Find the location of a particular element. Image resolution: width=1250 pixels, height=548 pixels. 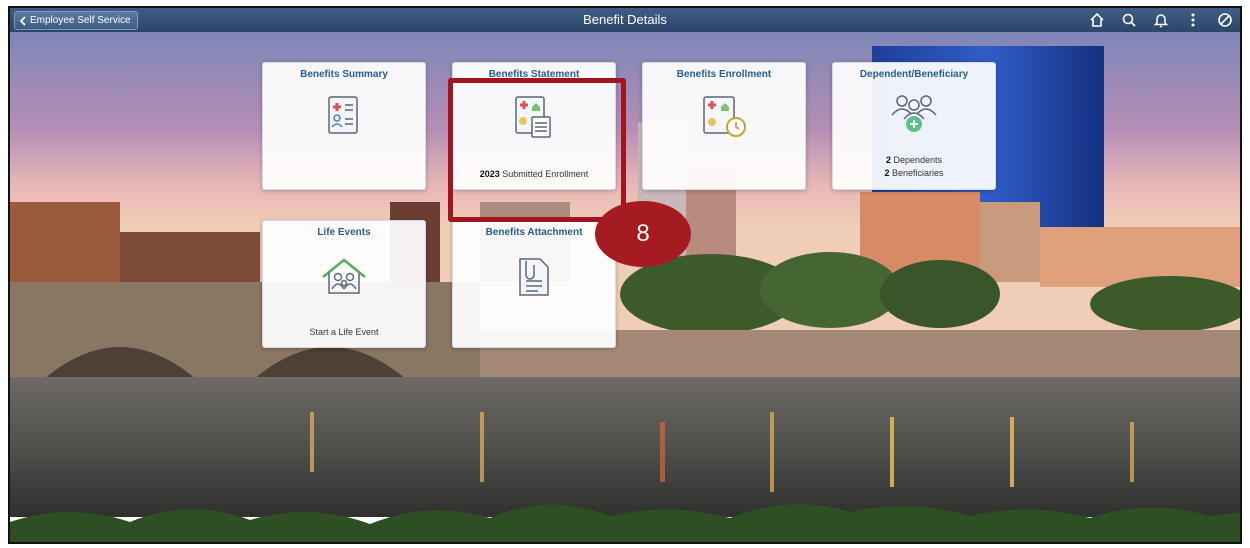

page-title: Benefit Details is located at coordinates (625, 19).